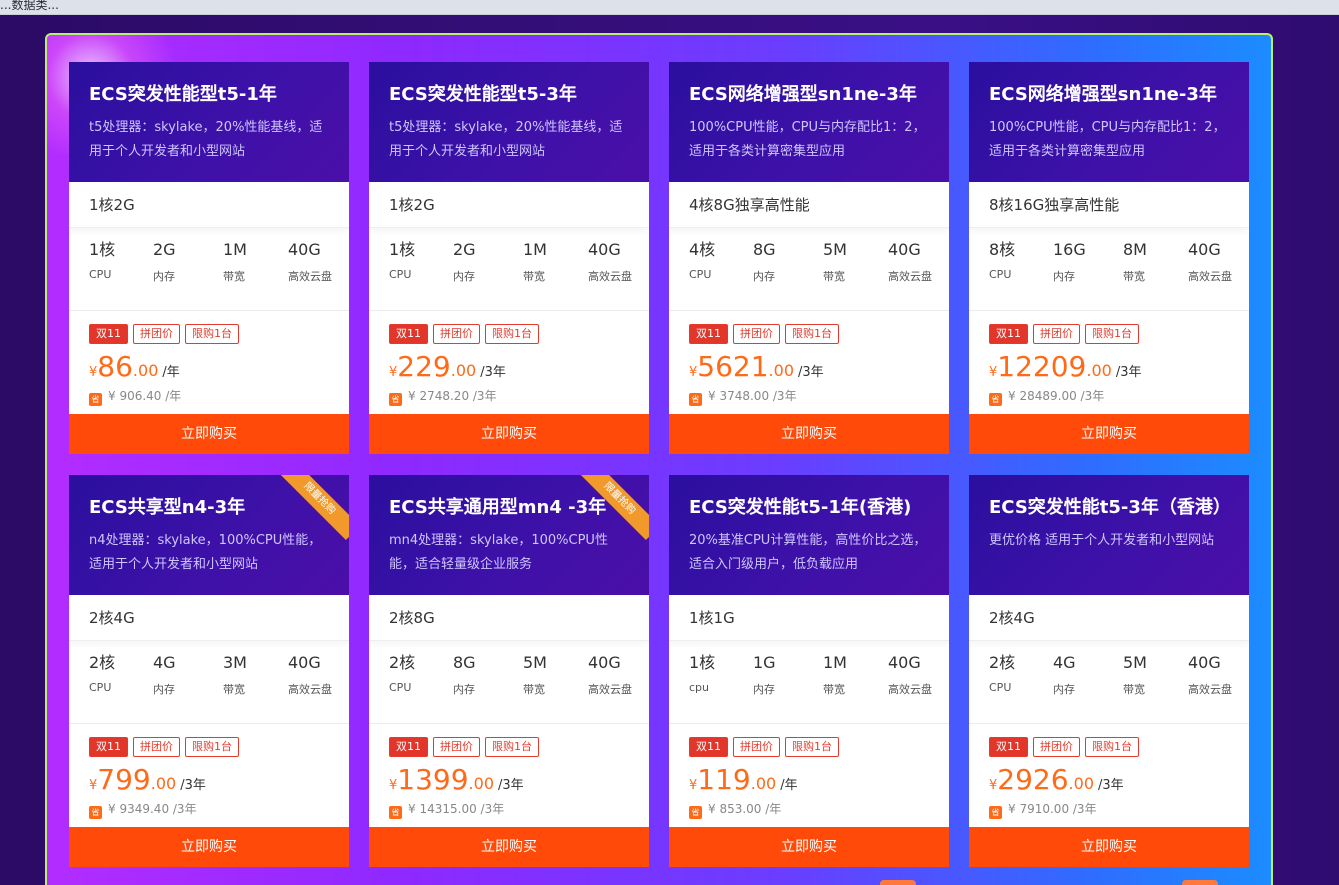 This screenshot has width=1339, height=885. I want to click on card-spec-summary: 1核2G, so click(509, 205).